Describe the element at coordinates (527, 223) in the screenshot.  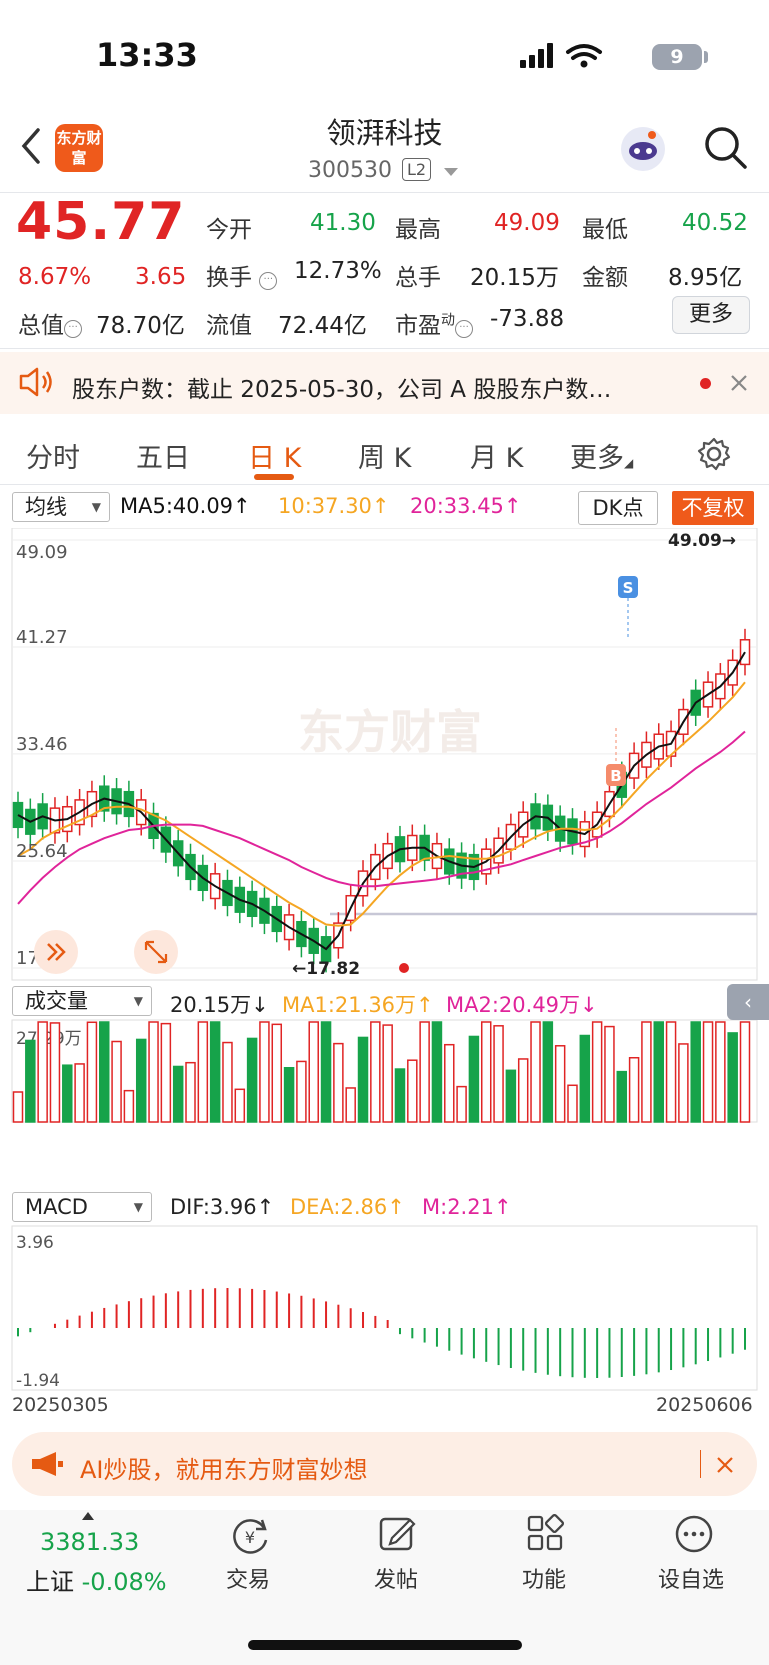
I see `high-value: 49.09` at that location.